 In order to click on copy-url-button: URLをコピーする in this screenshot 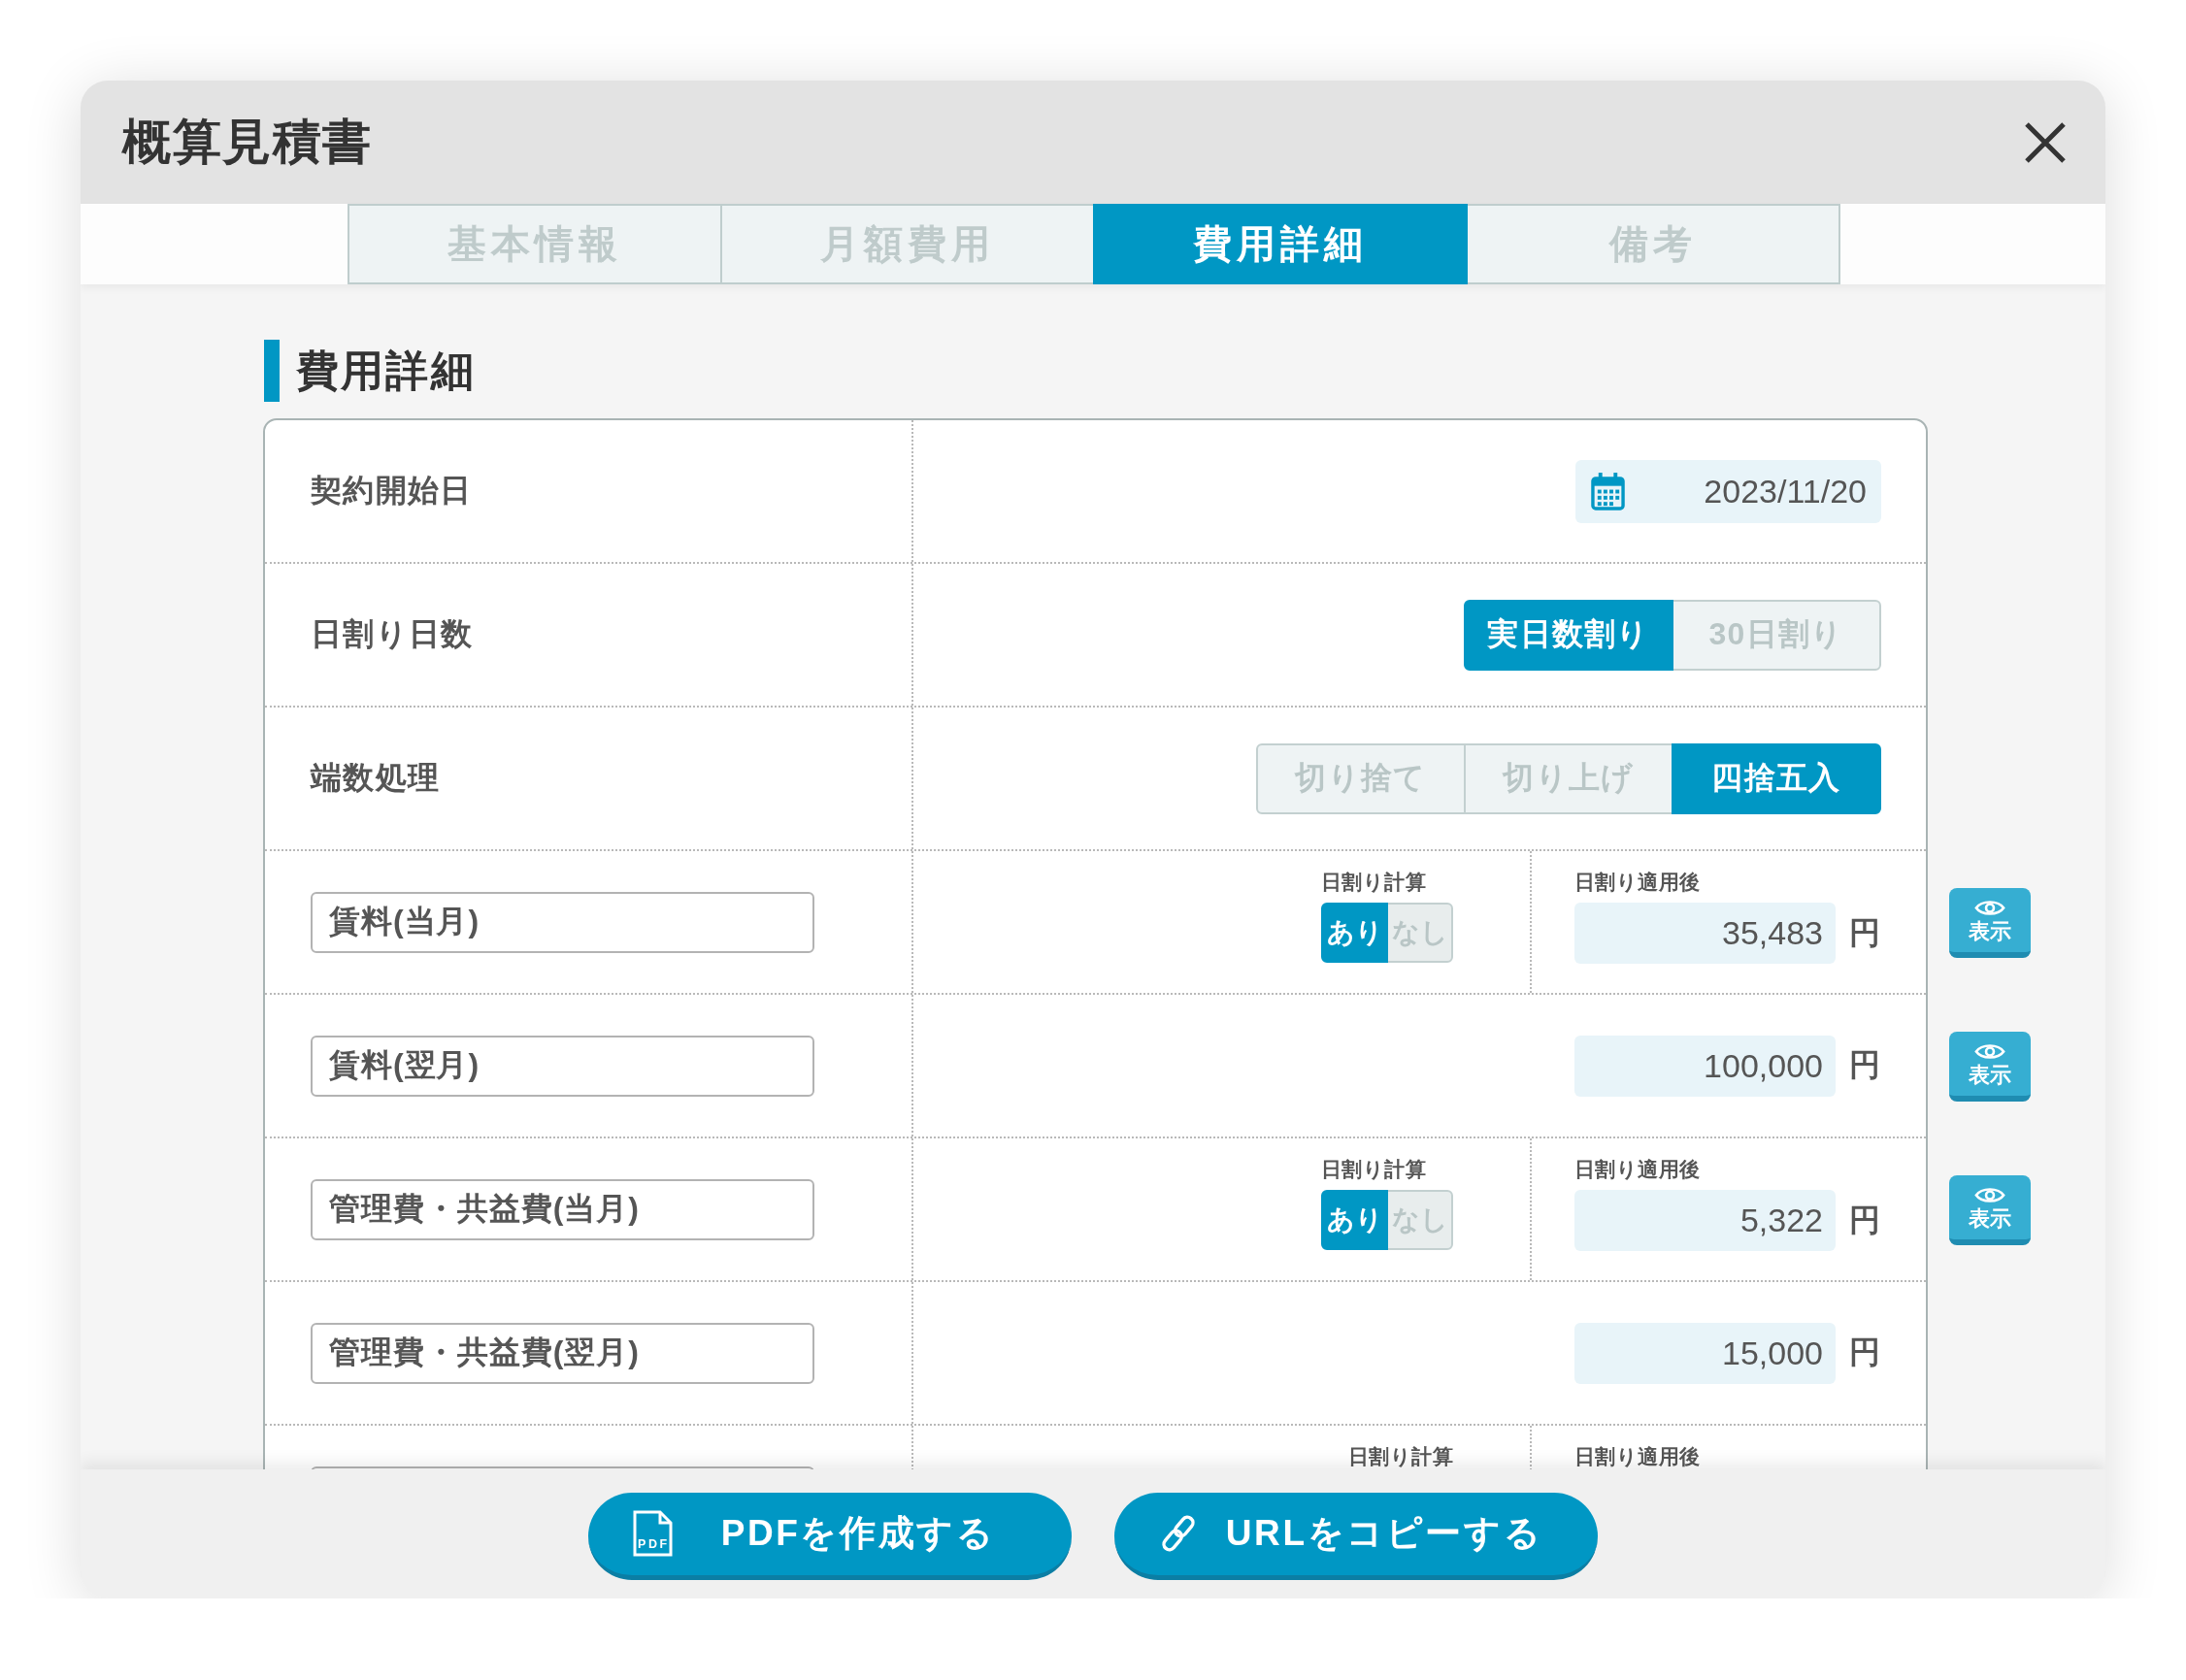, I will do `click(1356, 1536)`.